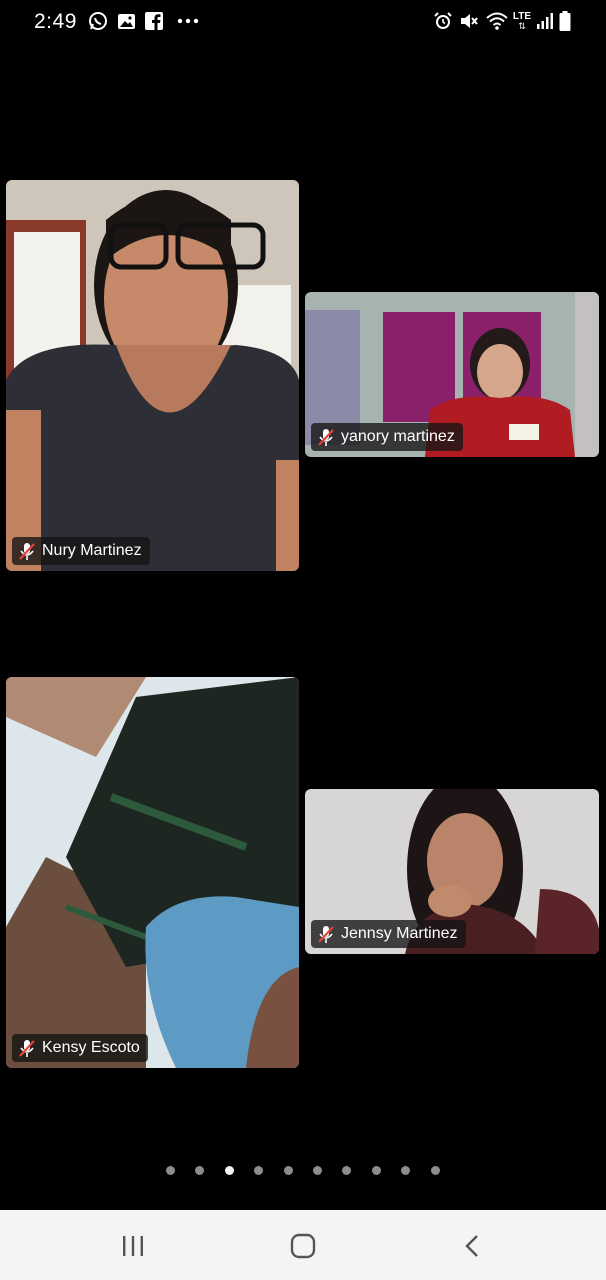 The width and height of the screenshot is (606, 1280). I want to click on video-tile-nury-martinez: Nury Martinez, so click(152, 375).